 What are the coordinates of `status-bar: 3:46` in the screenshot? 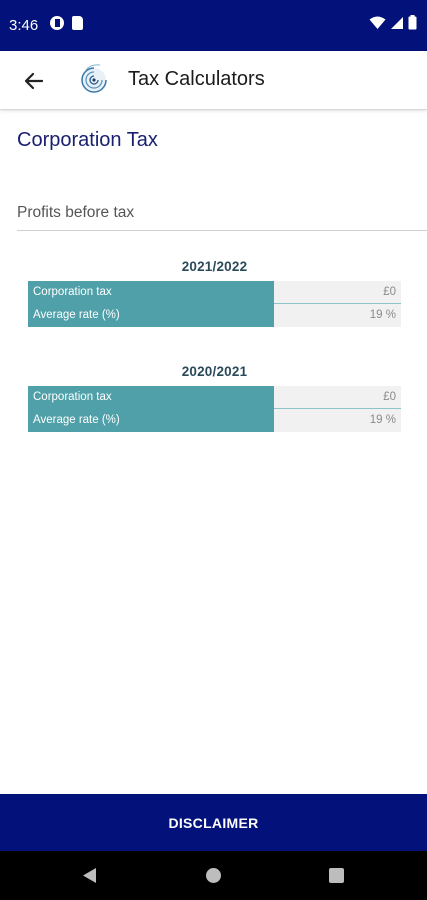 It's located at (213, 25).